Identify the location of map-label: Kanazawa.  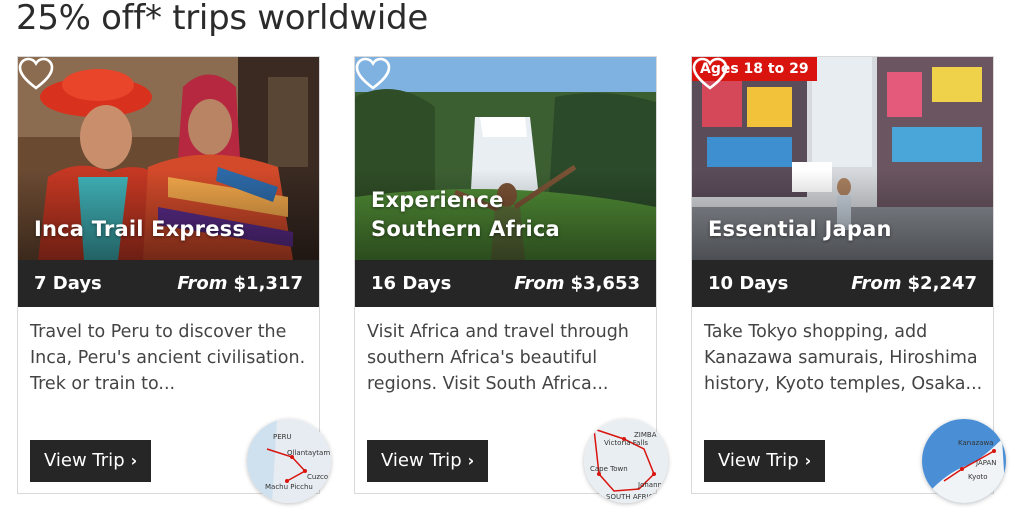
(976, 443).